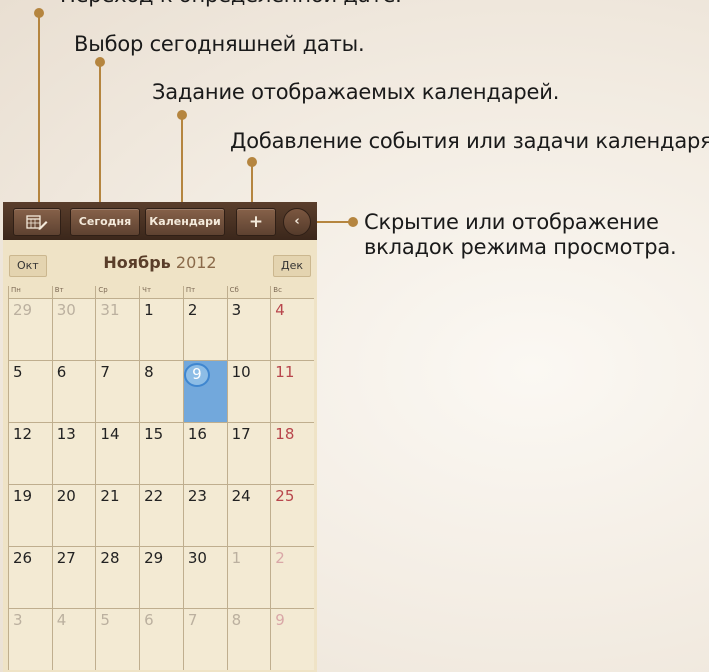 The height and width of the screenshot is (672, 709). Describe the element at coordinates (241, 434) in the screenshot. I see `day-number: 17` at that location.